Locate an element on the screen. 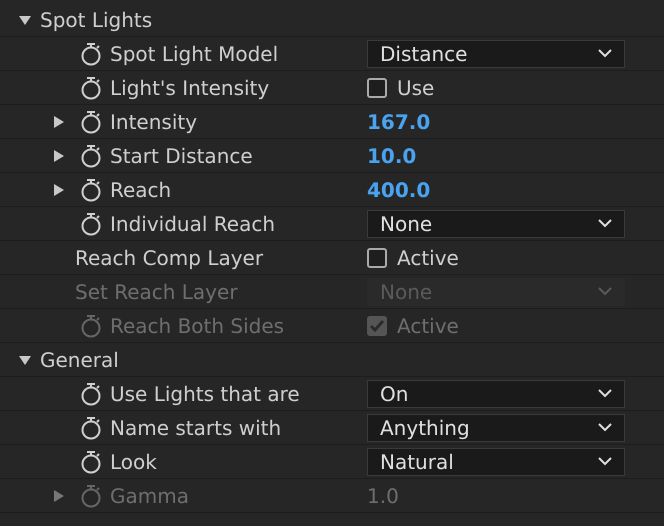  dropdown: On is located at coordinates (496, 394).